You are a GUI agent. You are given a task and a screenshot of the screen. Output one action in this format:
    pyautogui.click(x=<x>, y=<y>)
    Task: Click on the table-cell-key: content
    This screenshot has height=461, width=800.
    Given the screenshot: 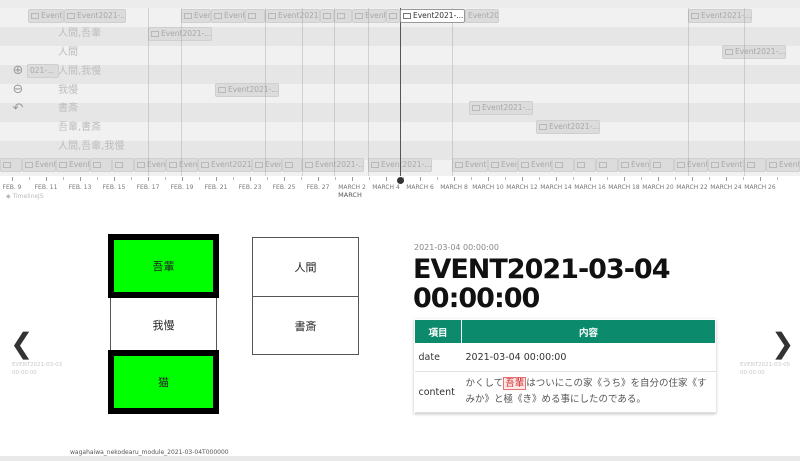 What is the action you would take?
    pyautogui.click(x=438, y=392)
    